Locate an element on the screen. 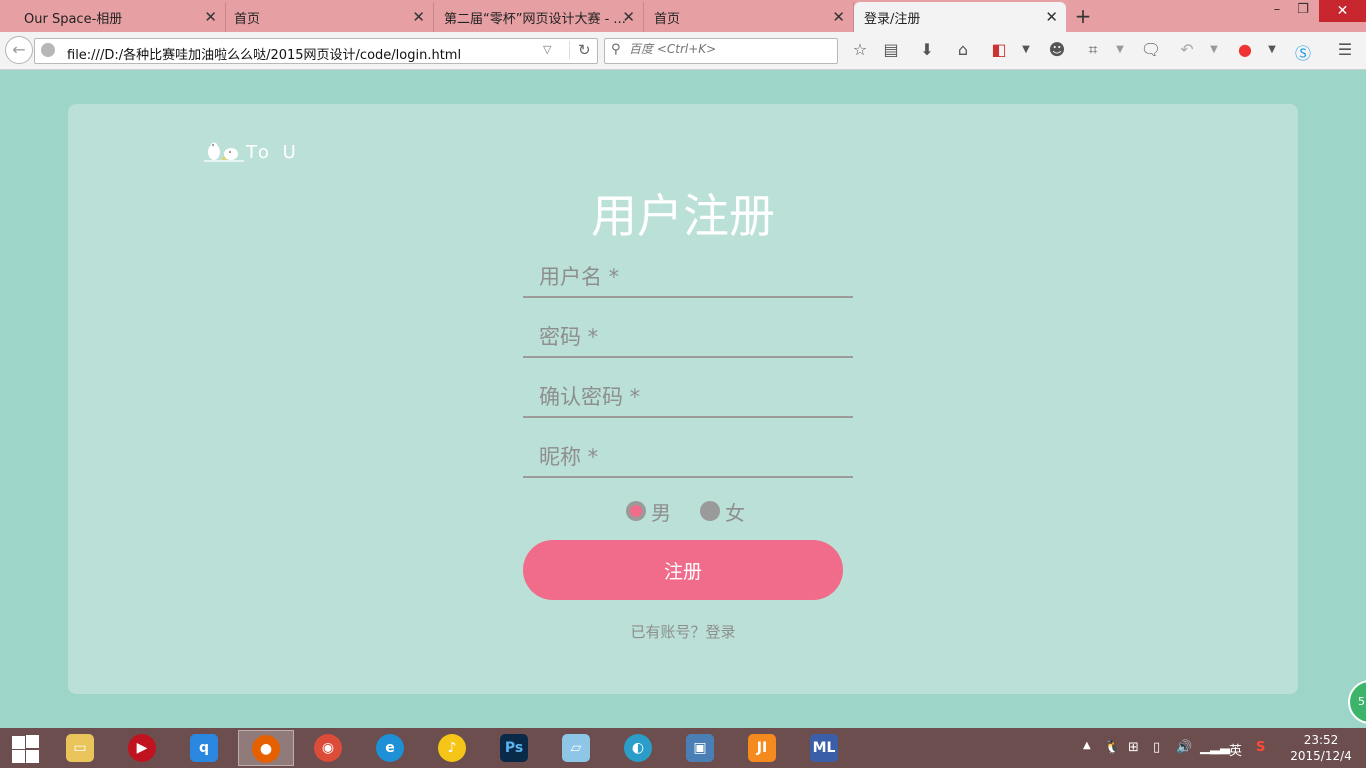  search-bar: ⚲ is located at coordinates (721, 51).